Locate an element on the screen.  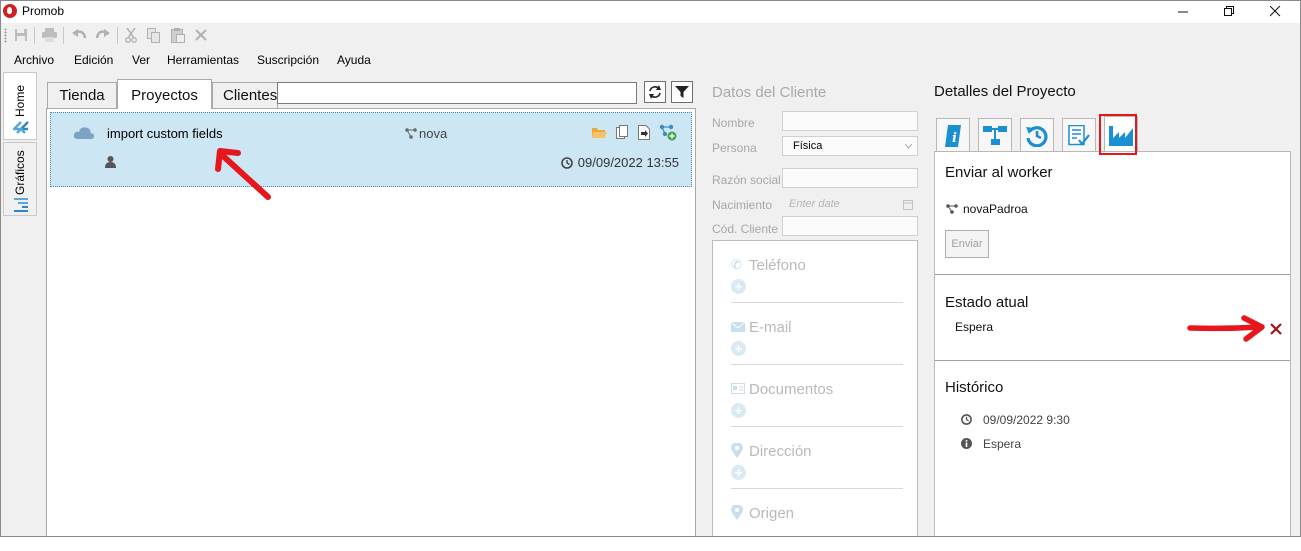
menu-archivo: Archivo is located at coordinates (34, 60).